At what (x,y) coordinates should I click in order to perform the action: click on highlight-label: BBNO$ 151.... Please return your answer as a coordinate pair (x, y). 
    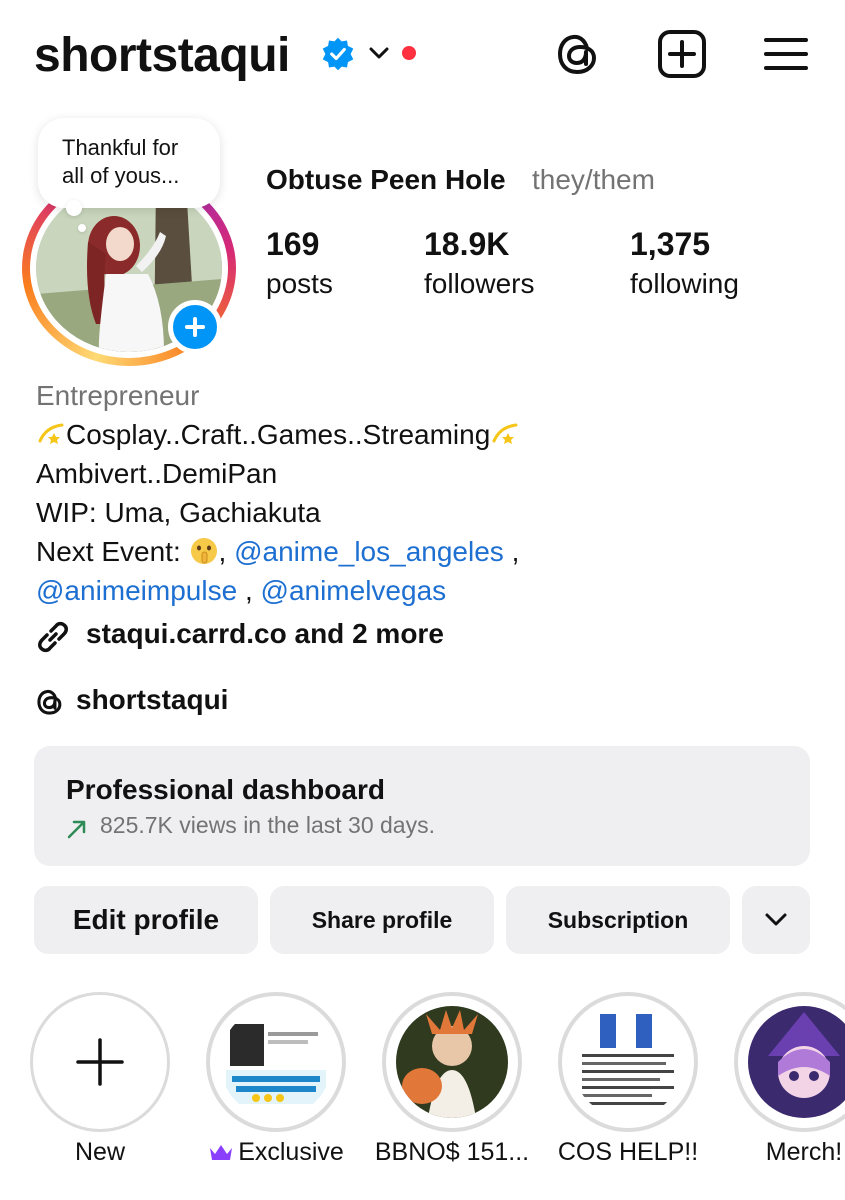
    Looking at the image, I should click on (452, 1152).